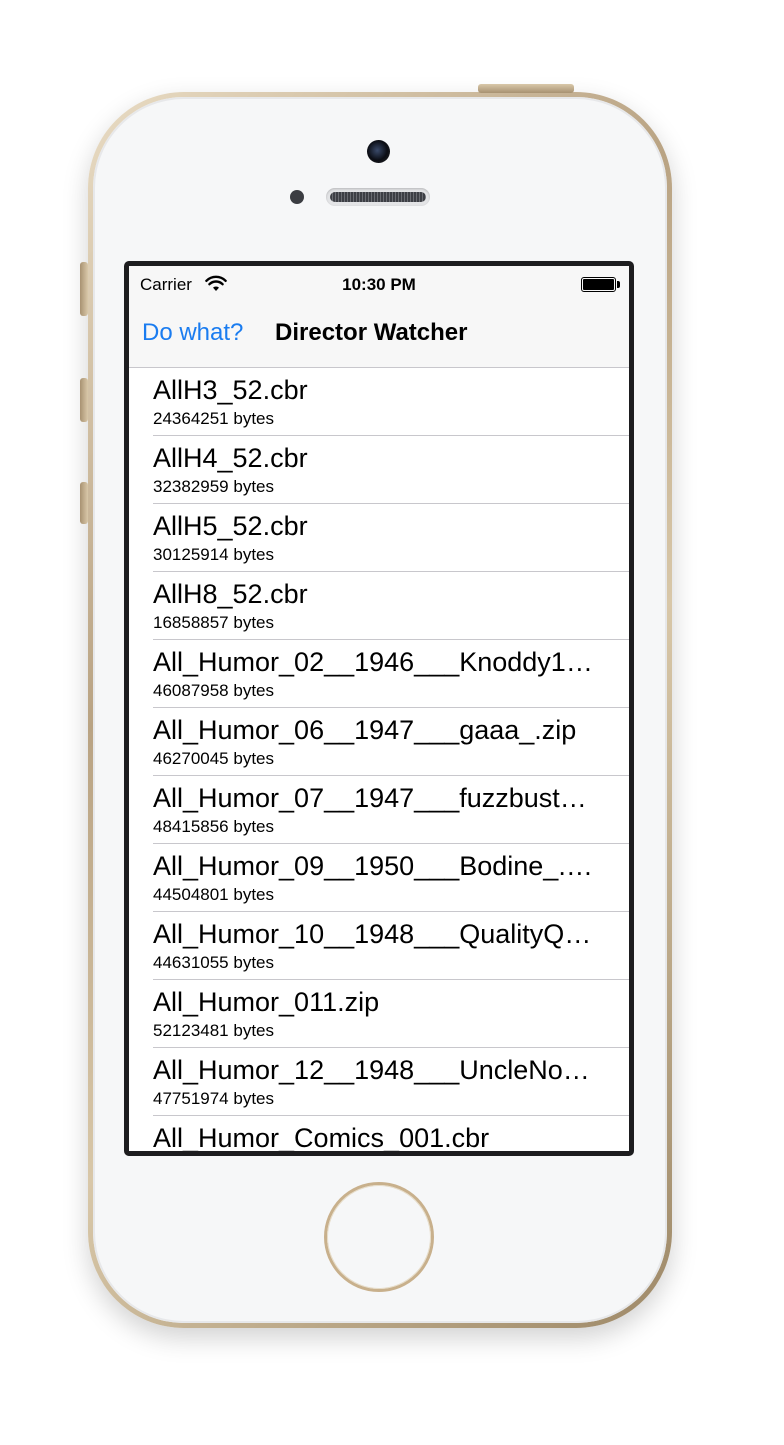 The width and height of the screenshot is (784, 1445). Describe the element at coordinates (213, 418) in the screenshot. I see `file-size: 24364251 bytes` at that location.